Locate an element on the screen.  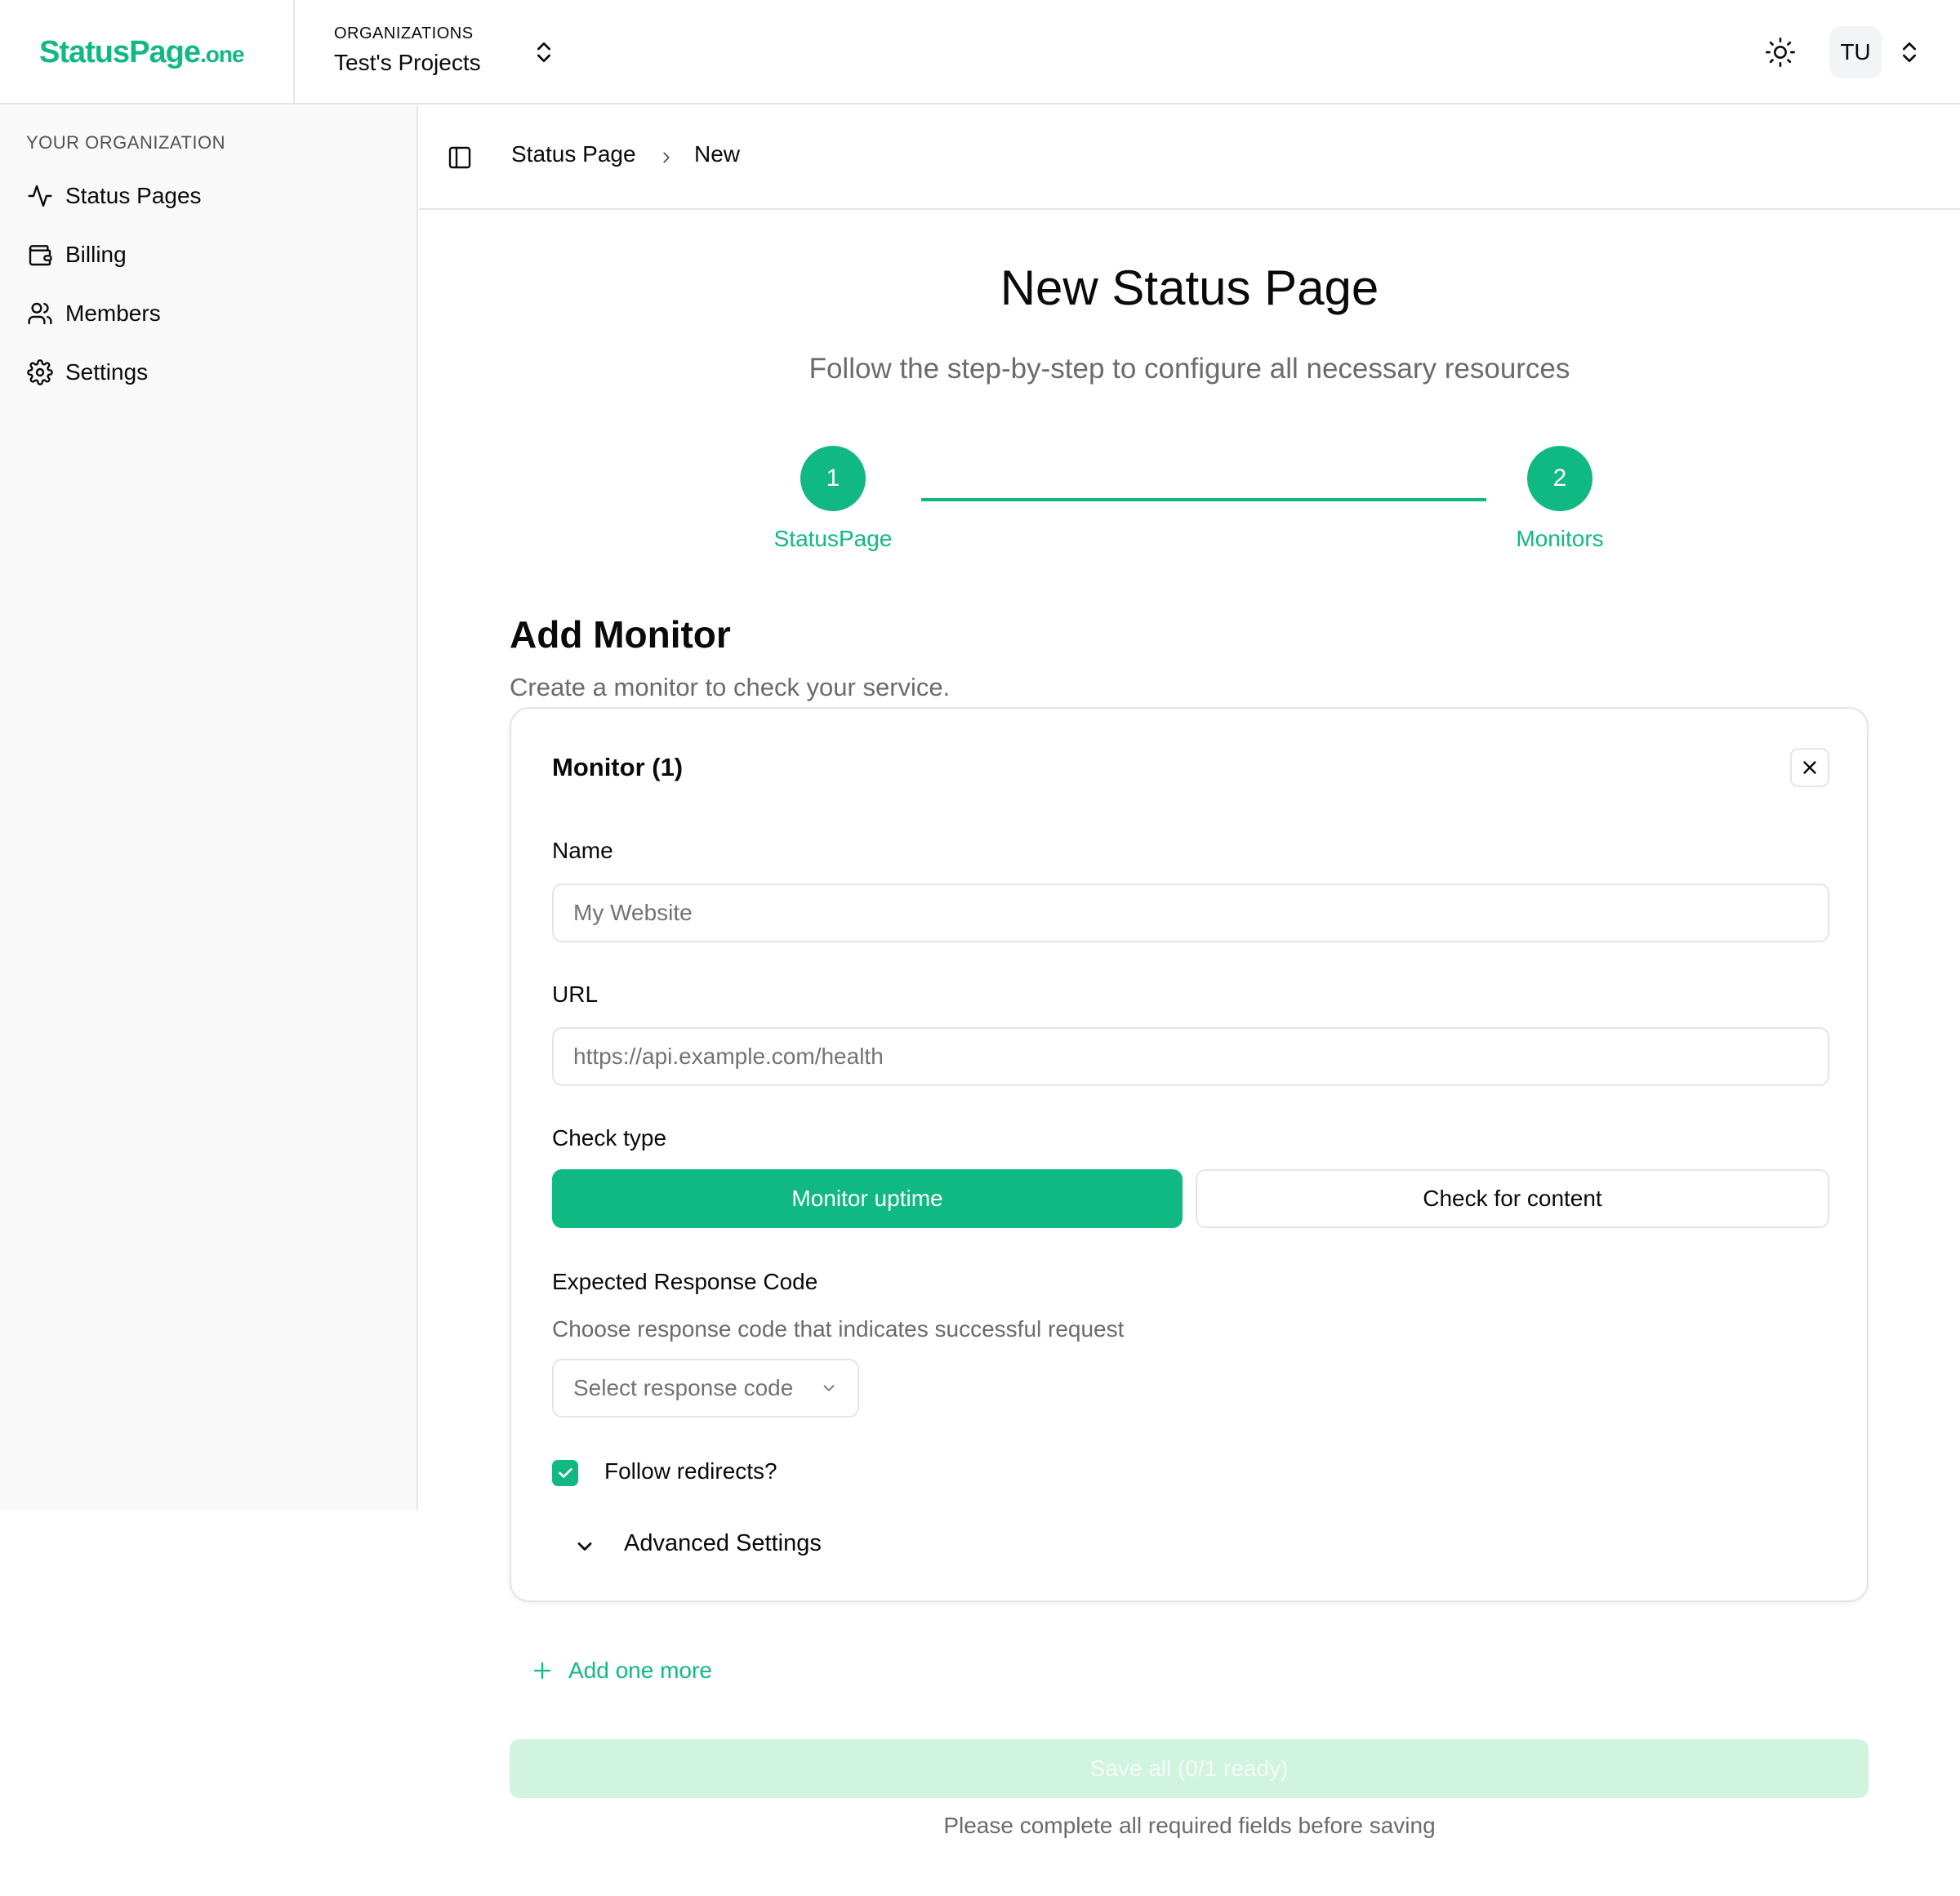
url-input is located at coordinates (1190, 1056).